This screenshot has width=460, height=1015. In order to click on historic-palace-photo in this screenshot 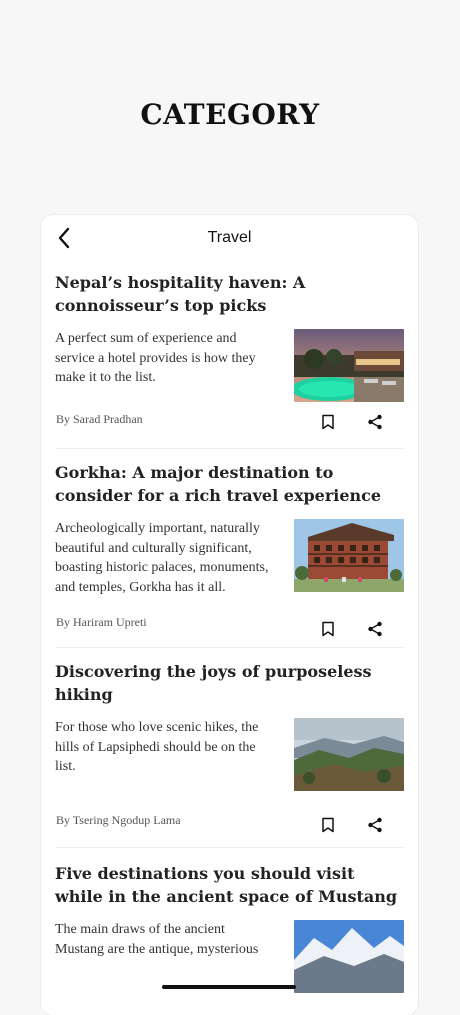, I will do `click(349, 555)`.